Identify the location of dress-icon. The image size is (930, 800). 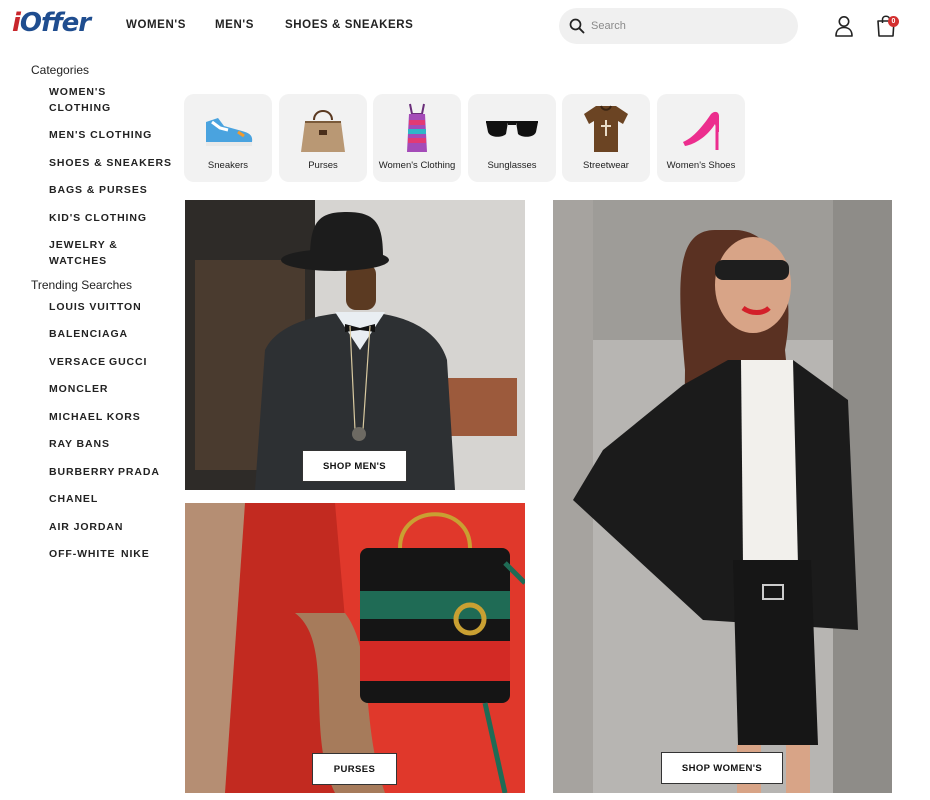
(417, 127).